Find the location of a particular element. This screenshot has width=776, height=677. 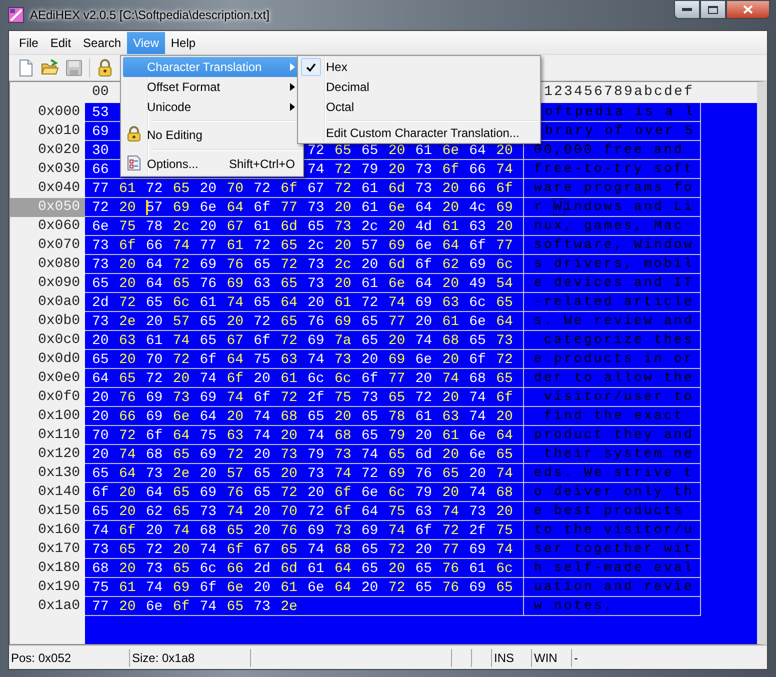

hex-byte: 4c is located at coordinates (477, 208).